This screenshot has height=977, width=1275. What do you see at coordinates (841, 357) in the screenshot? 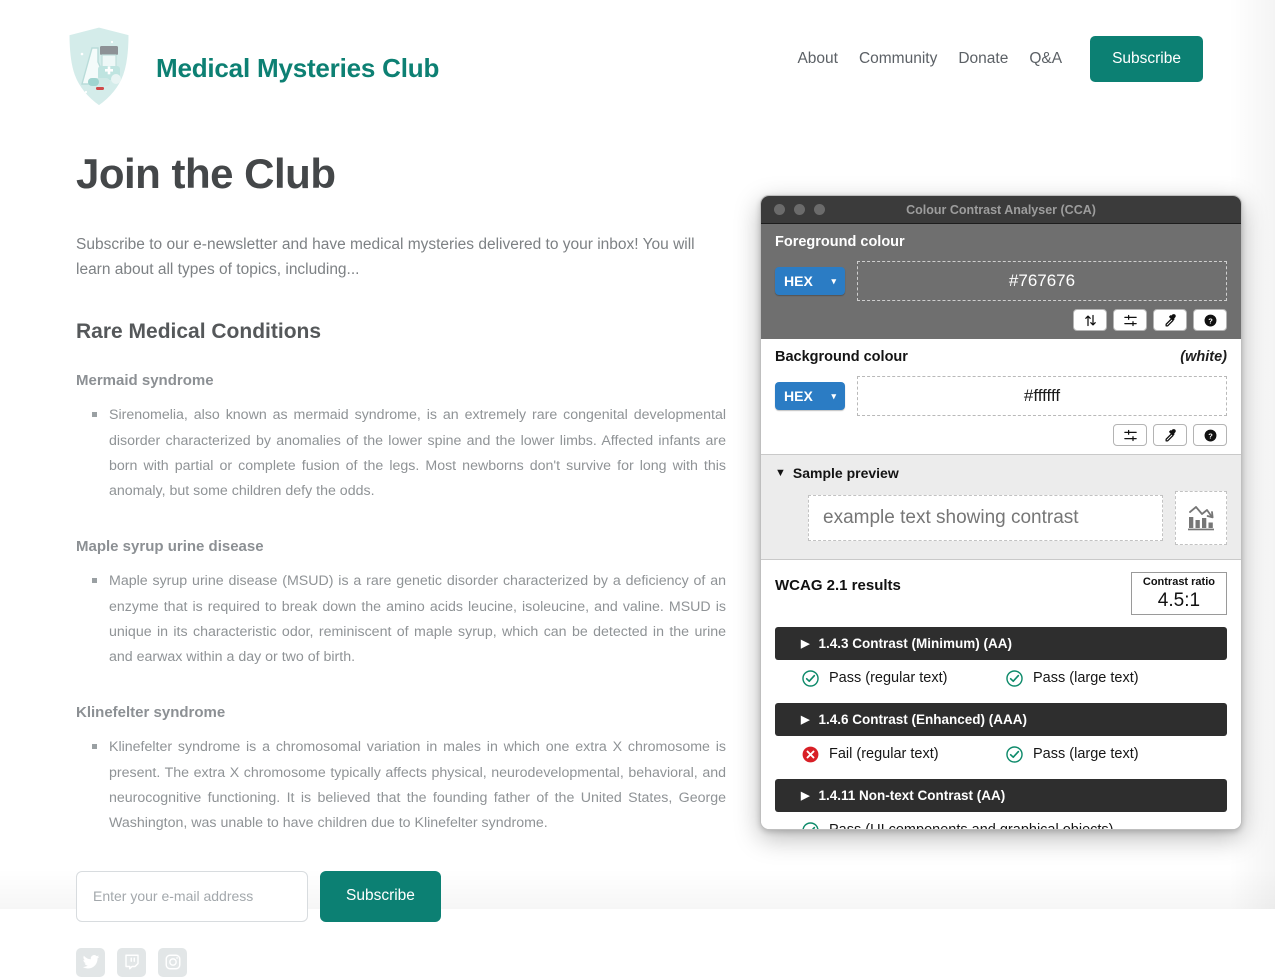
I see `background-label: Background colour` at bounding box center [841, 357].